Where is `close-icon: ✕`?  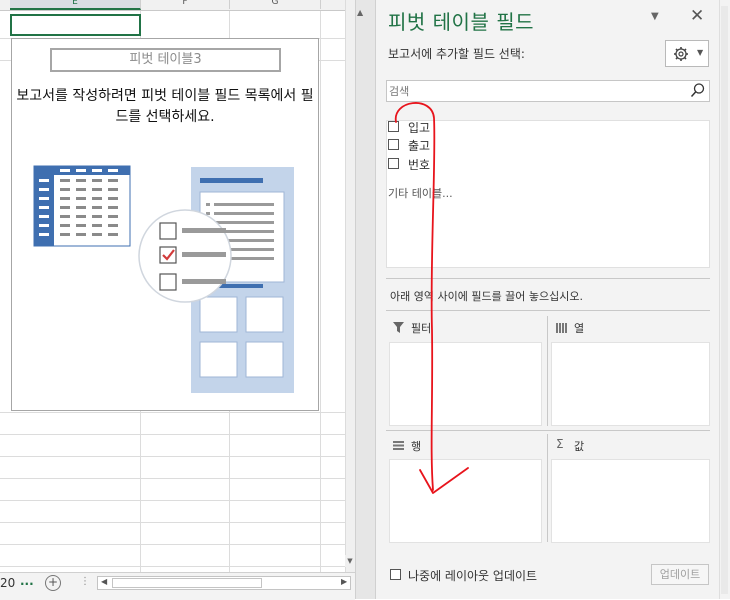 close-icon: ✕ is located at coordinates (697, 16).